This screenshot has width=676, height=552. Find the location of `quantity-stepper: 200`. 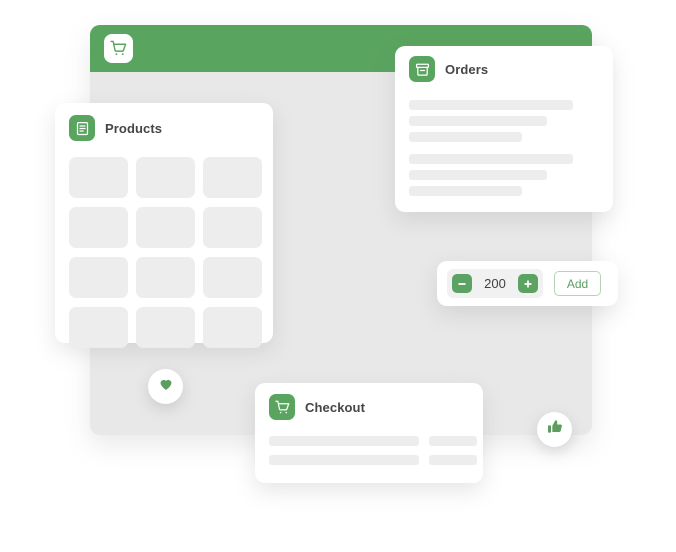

quantity-stepper: 200 is located at coordinates (495, 283).